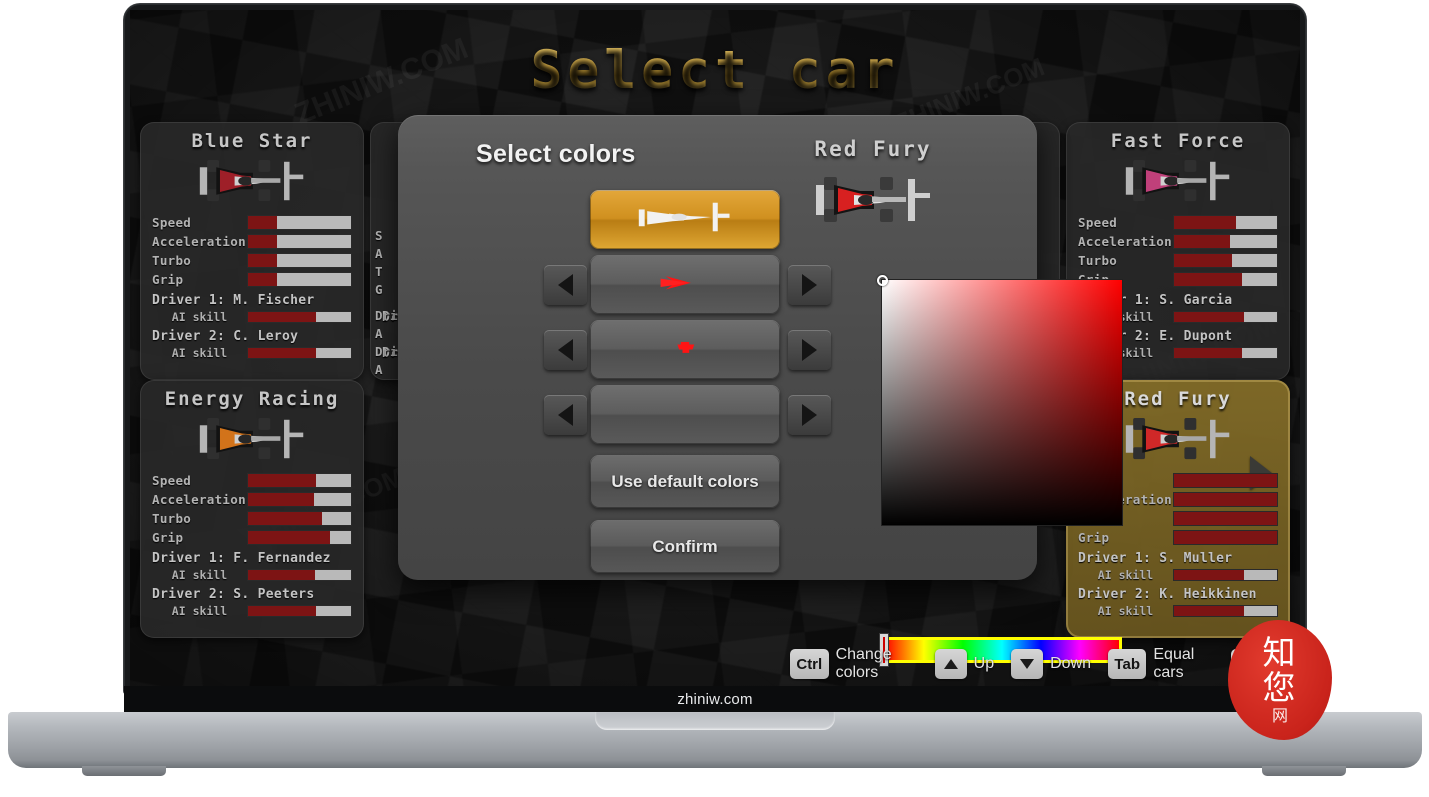 This screenshot has width=1429, height=797. Describe the element at coordinates (1127, 664) in the screenshot. I see `hint-key-Tab: Tab` at that location.